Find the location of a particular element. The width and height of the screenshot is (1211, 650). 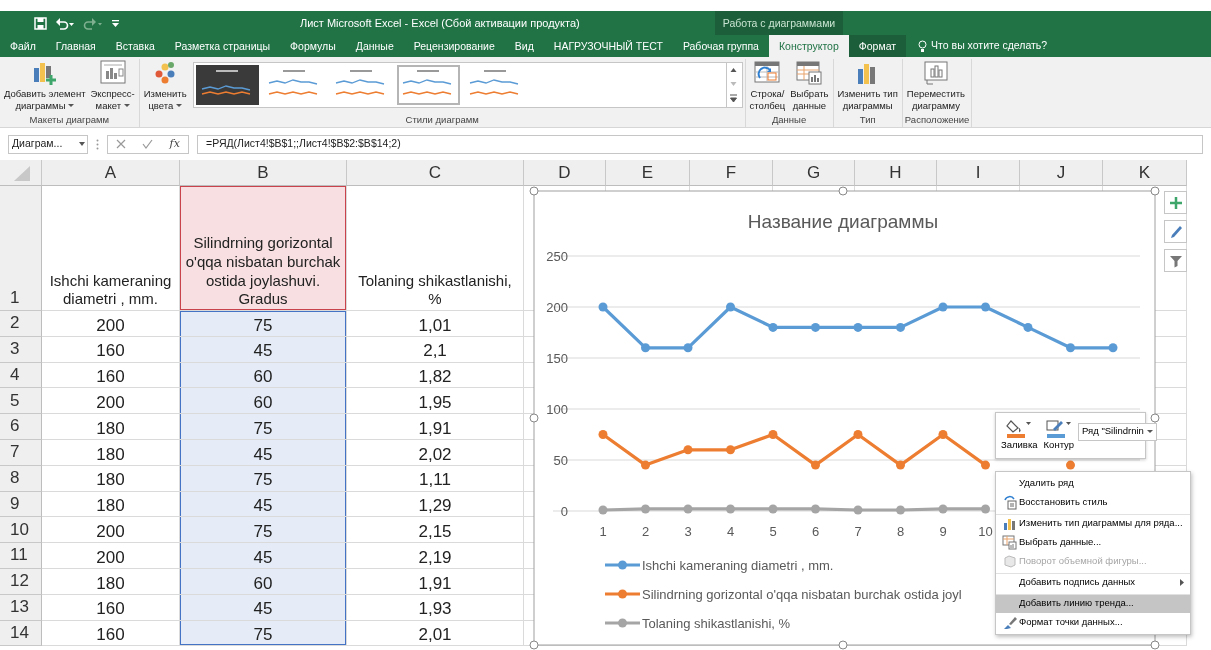

ribbon-tab: Формулы is located at coordinates (313, 46).